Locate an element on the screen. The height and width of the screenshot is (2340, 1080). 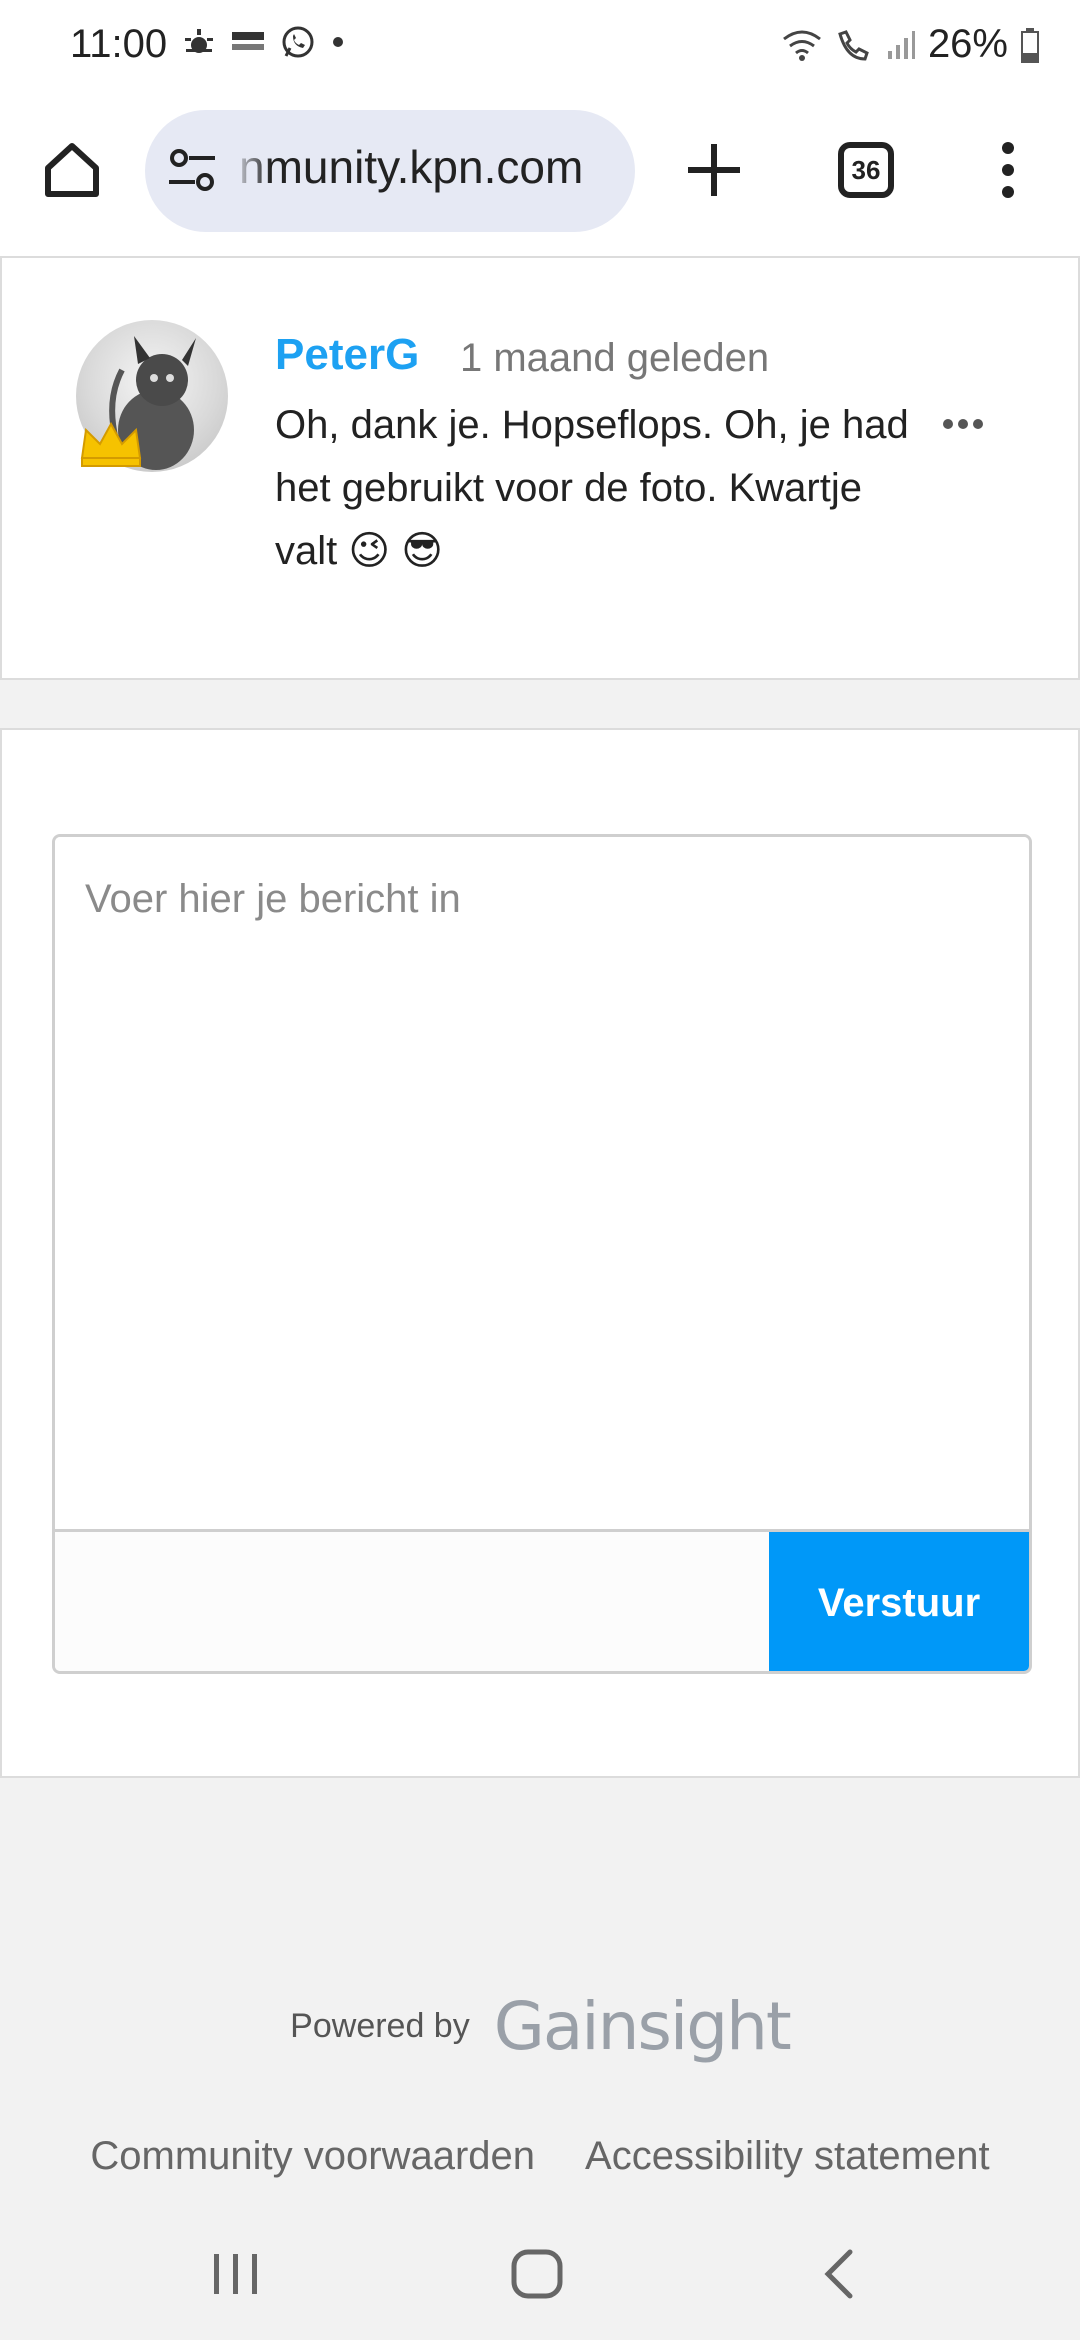
plus-icon is located at coordinates (714, 170).